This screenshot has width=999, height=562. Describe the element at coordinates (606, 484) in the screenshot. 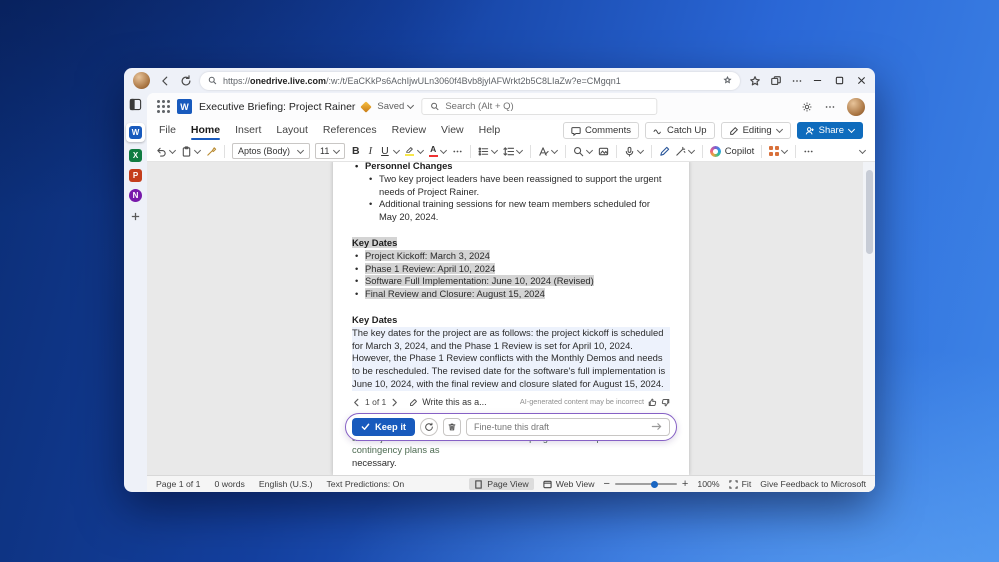

I see `zoom-out-icon: −` at that location.